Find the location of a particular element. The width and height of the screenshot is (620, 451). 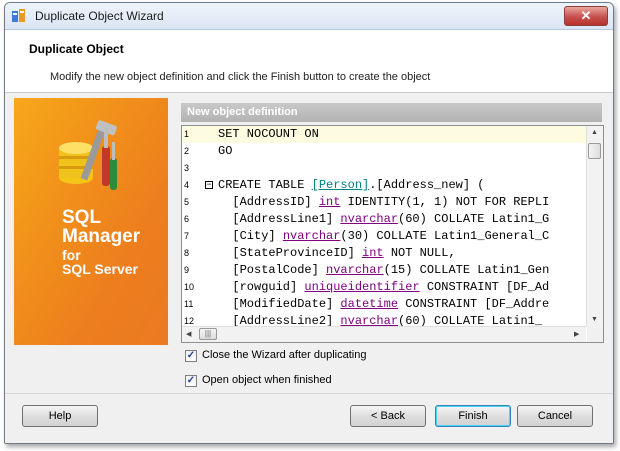

code-text: CREATE TABLE [Person].[Address_new] ( is located at coordinates (351, 185).